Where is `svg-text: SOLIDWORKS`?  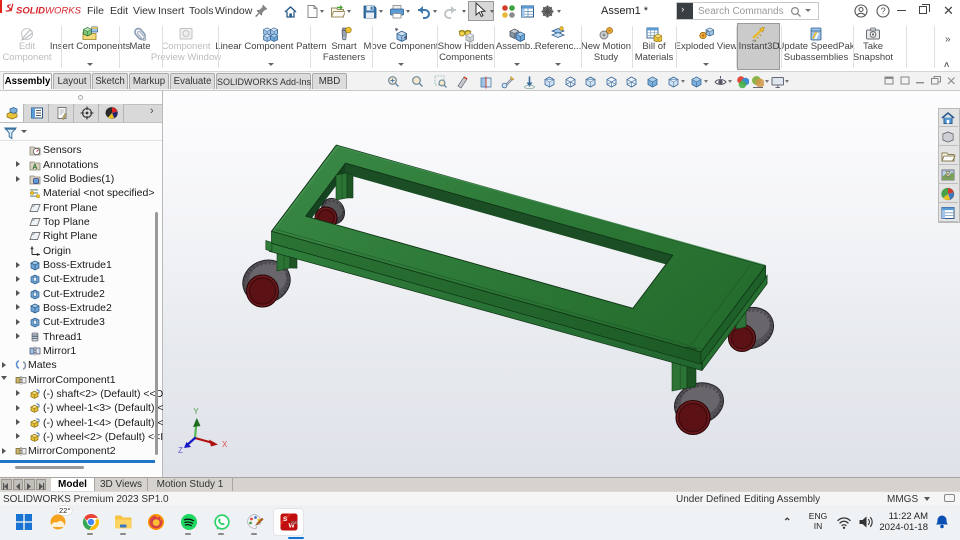 svg-text: SOLIDWORKS is located at coordinates (49, 11).